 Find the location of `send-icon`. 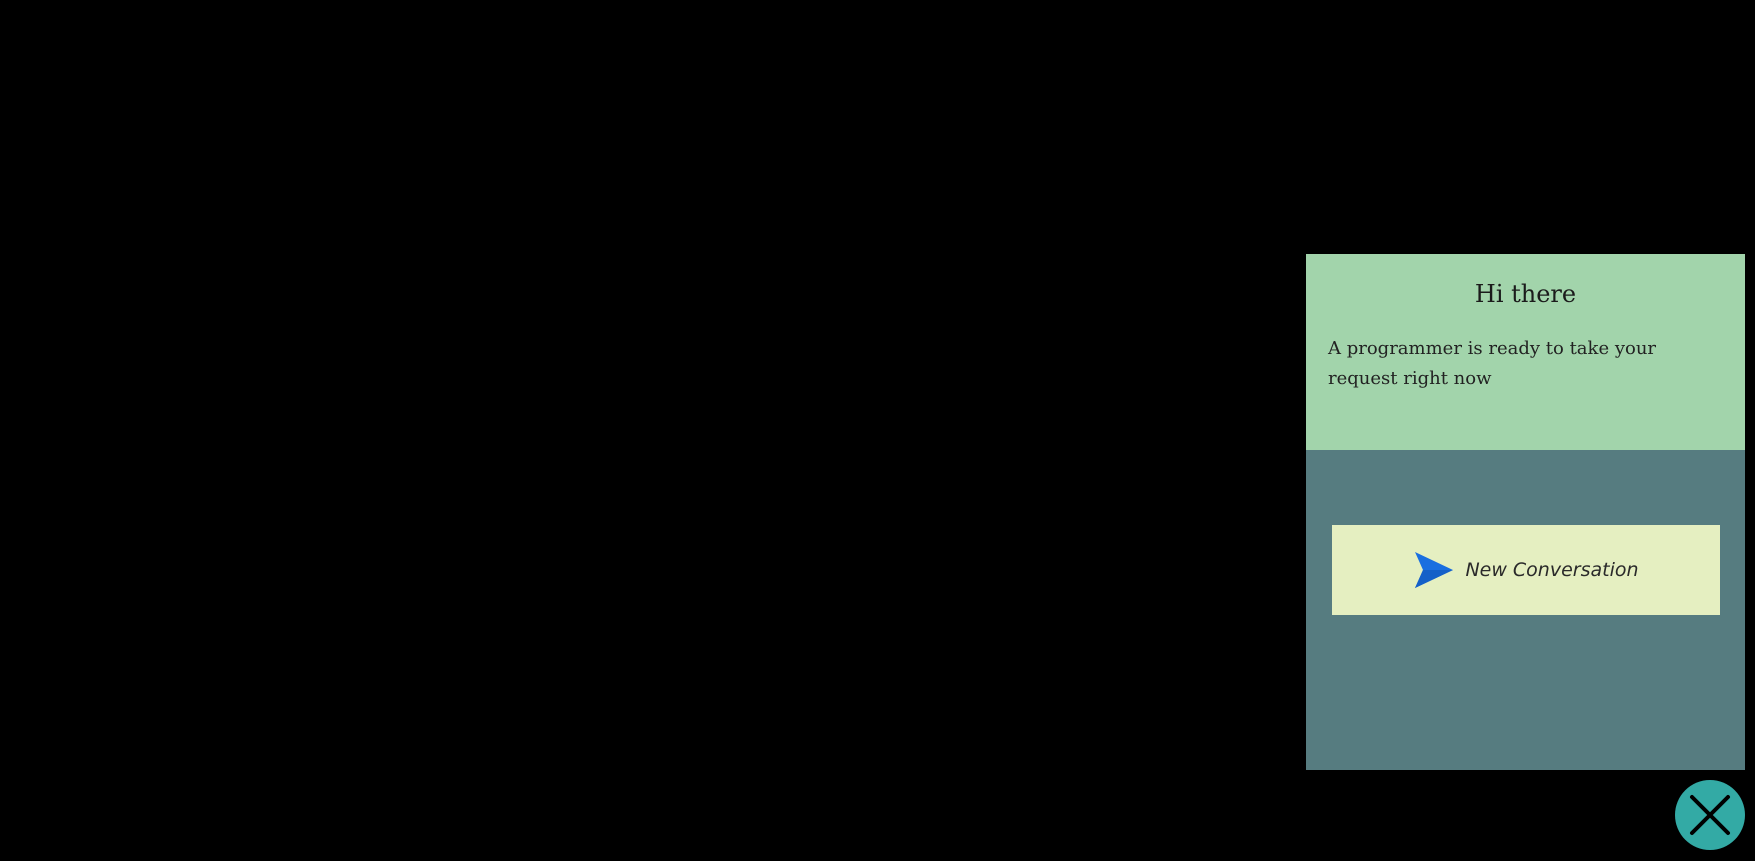

send-icon is located at coordinates (1434, 570).